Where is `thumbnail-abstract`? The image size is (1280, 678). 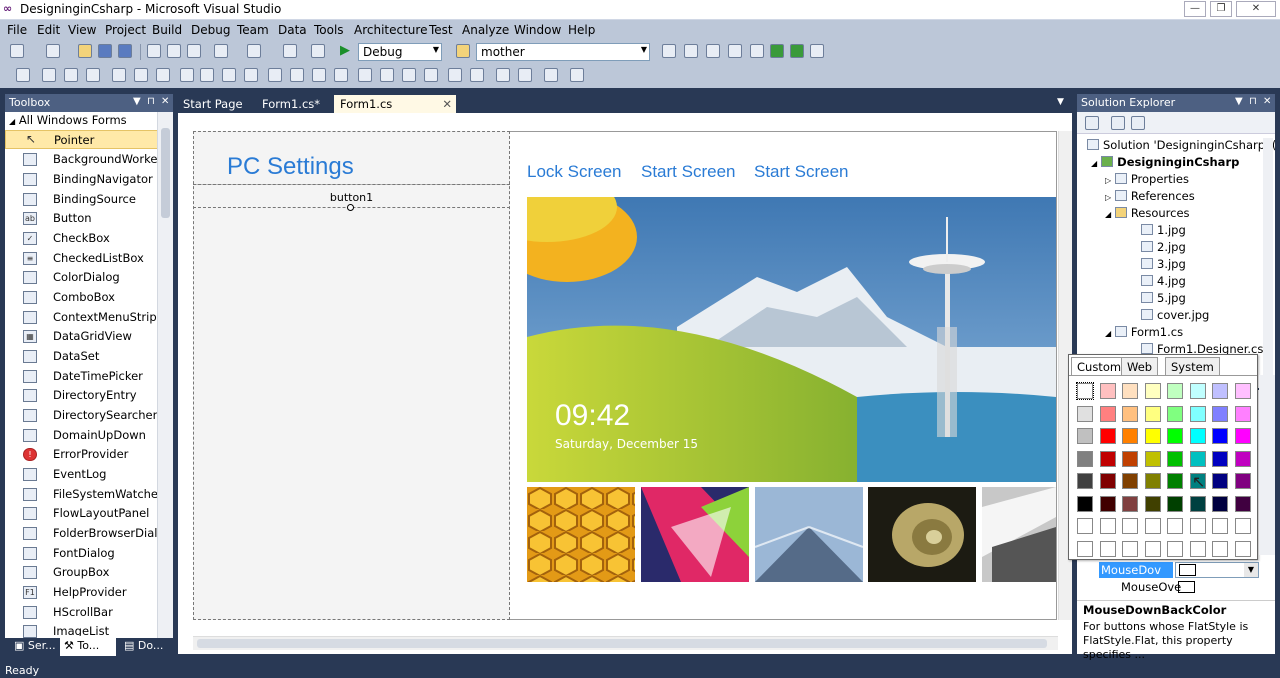
thumbnail-abstract is located at coordinates (695, 534).